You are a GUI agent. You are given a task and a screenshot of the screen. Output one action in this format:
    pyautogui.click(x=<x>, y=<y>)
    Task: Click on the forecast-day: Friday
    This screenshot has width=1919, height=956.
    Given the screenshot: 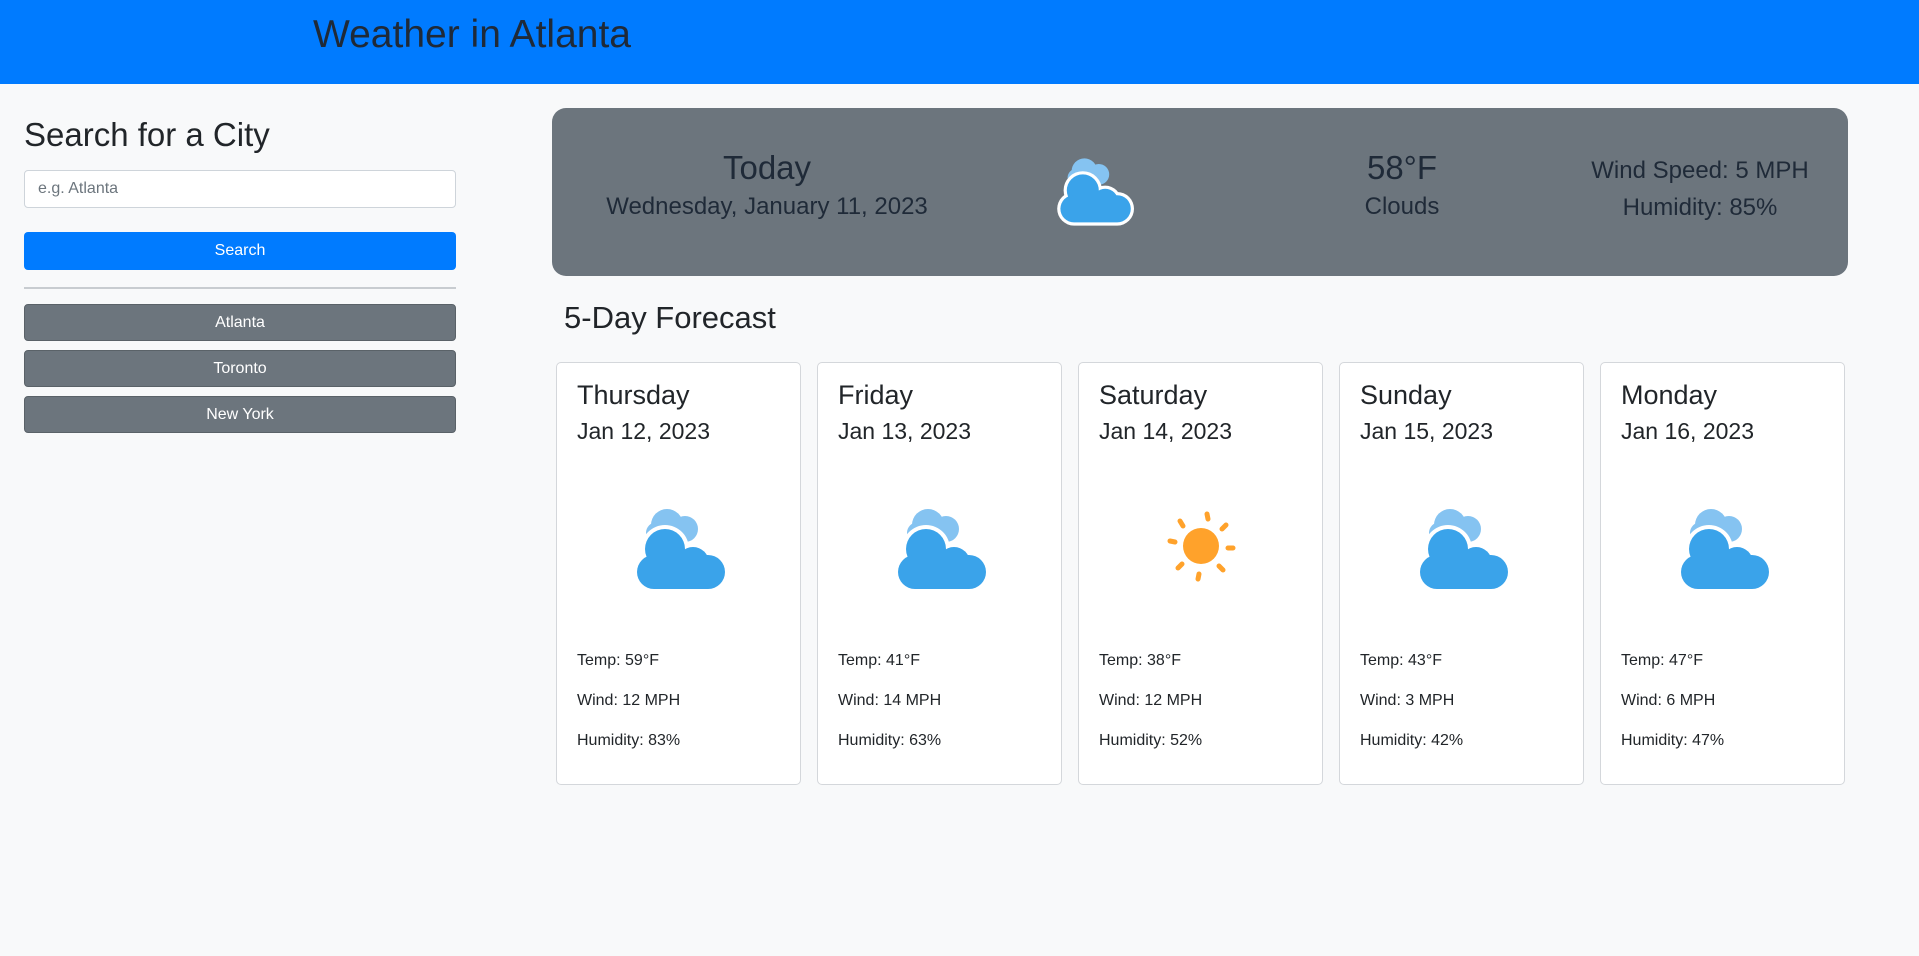 What is the action you would take?
    pyautogui.click(x=876, y=395)
    